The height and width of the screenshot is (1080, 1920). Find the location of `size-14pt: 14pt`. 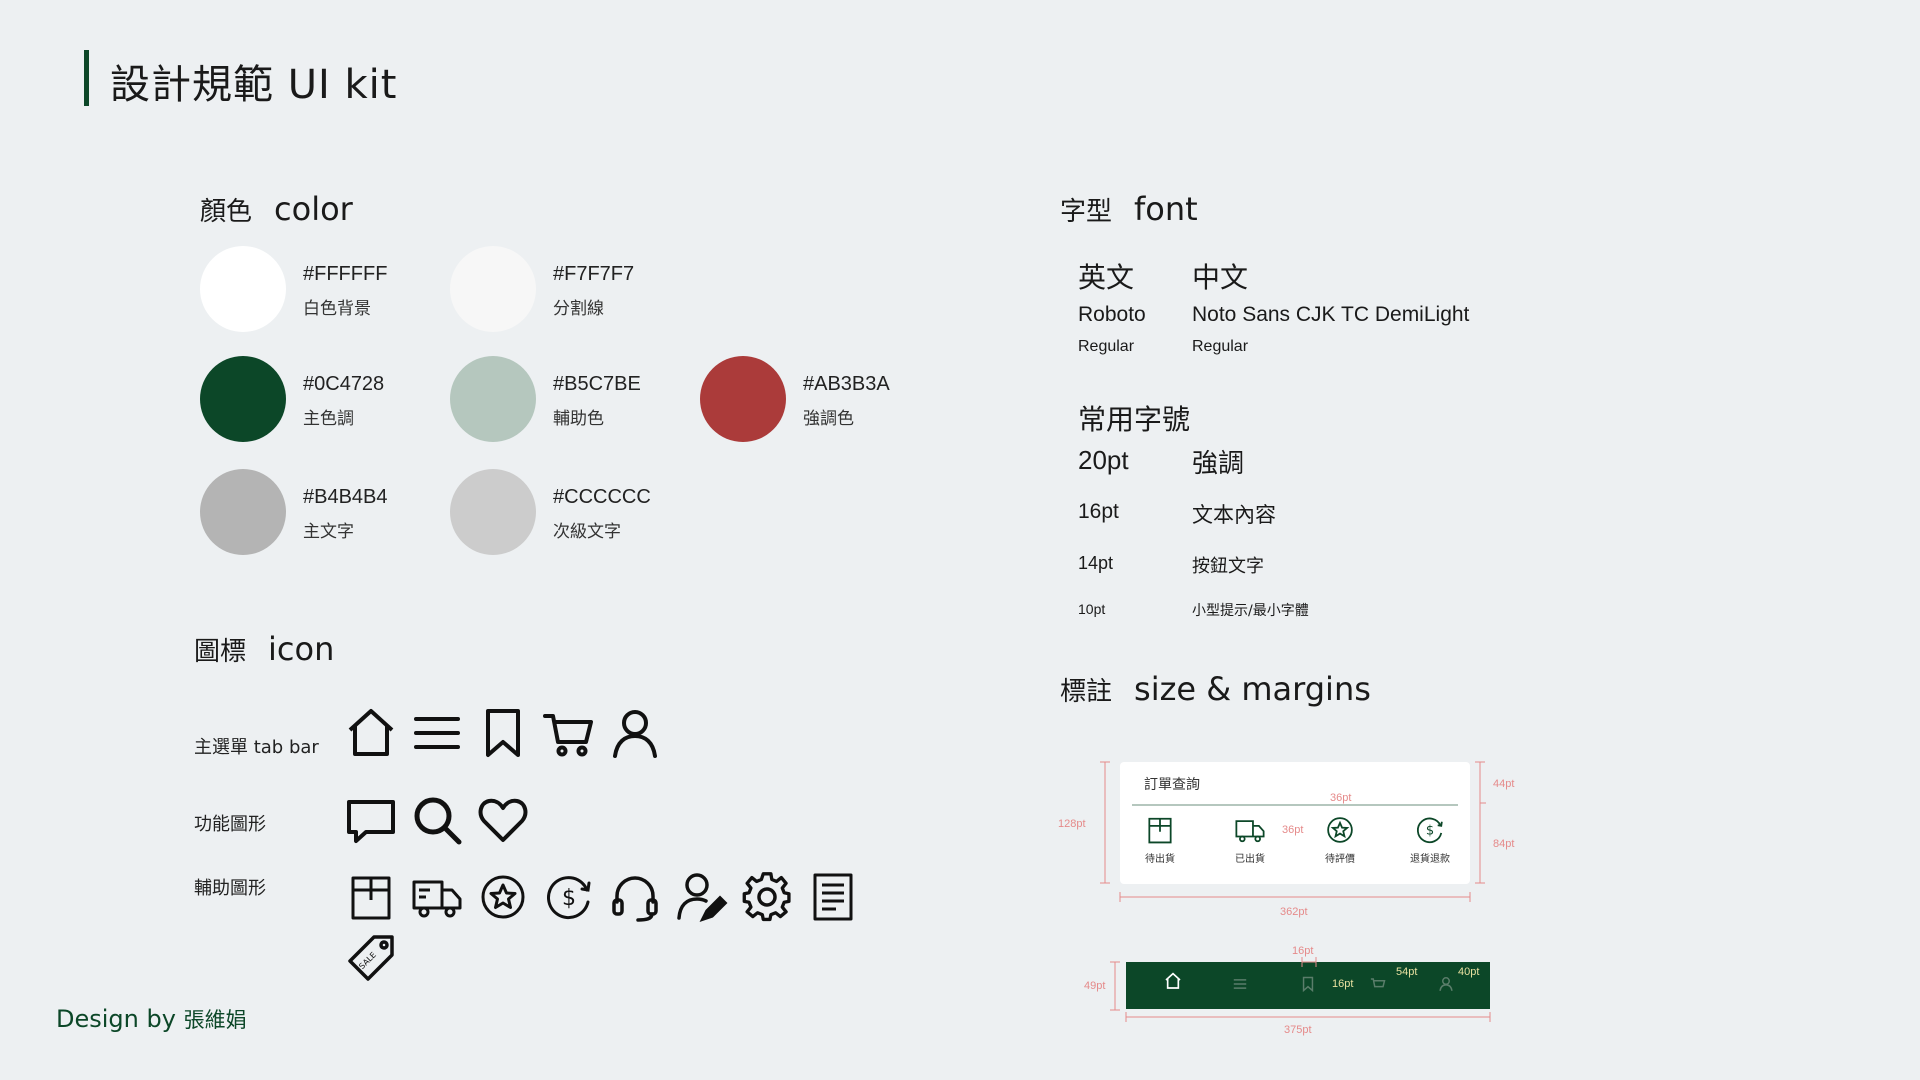

size-14pt: 14pt is located at coordinates (1096, 563).